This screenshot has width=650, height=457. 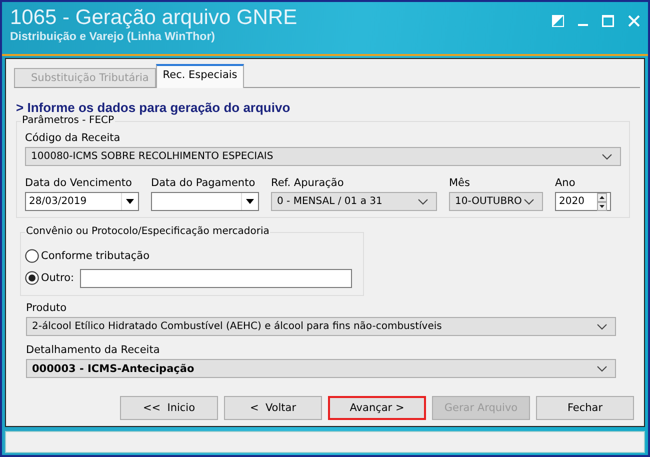 I want to click on section-heading: > Informe os dados para geração do arquivo, so click(x=154, y=107).